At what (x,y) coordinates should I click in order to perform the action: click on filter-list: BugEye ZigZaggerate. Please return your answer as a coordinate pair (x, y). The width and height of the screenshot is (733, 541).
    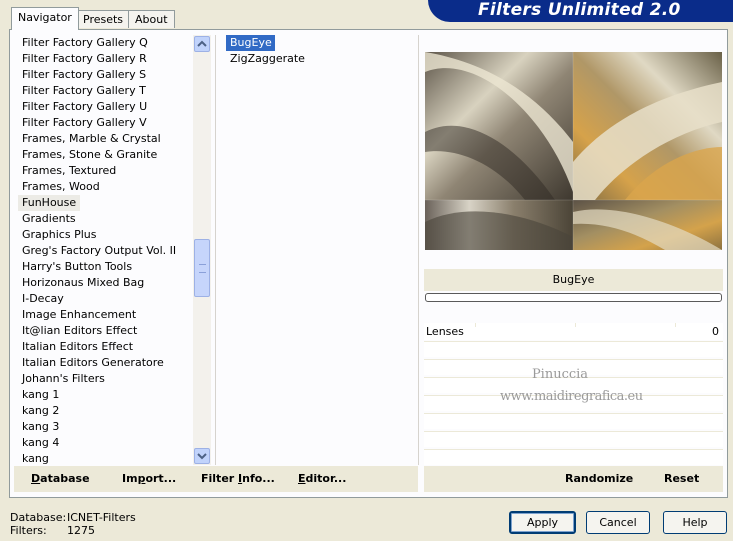
    Looking at the image, I should click on (316, 85).